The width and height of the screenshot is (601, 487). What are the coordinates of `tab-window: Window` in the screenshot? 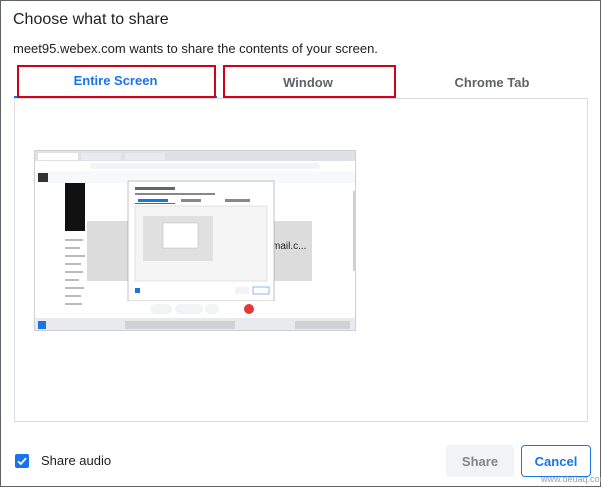 It's located at (308, 82).